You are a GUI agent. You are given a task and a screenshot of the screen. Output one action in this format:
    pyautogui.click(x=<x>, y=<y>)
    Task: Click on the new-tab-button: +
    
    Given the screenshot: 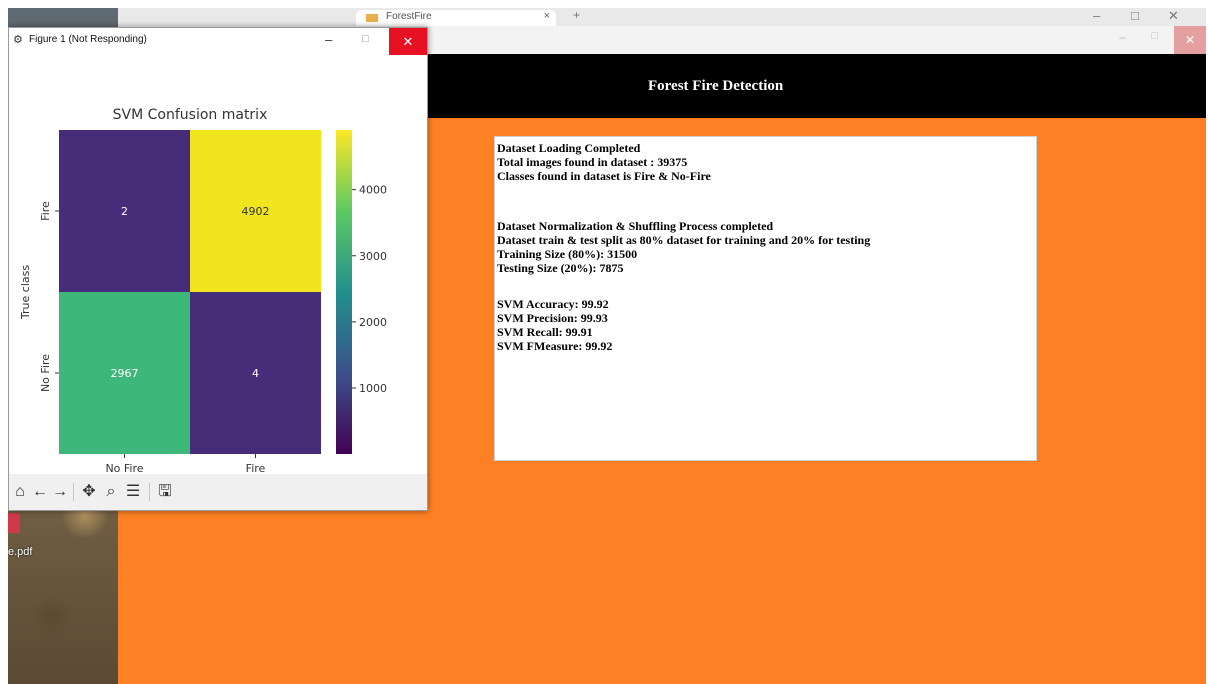 What is the action you would take?
    pyautogui.click(x=576, y=15)
    